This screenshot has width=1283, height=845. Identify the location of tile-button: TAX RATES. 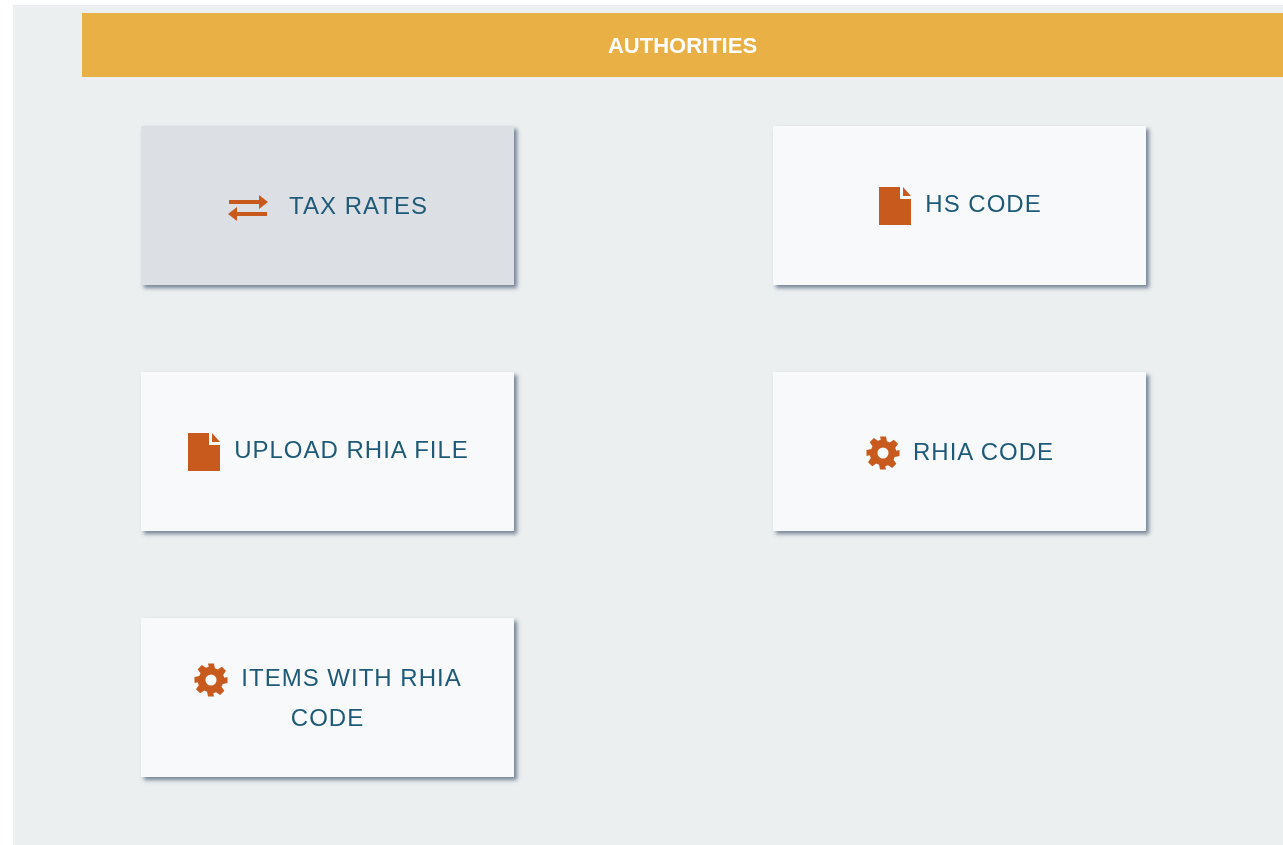
(327, 205).